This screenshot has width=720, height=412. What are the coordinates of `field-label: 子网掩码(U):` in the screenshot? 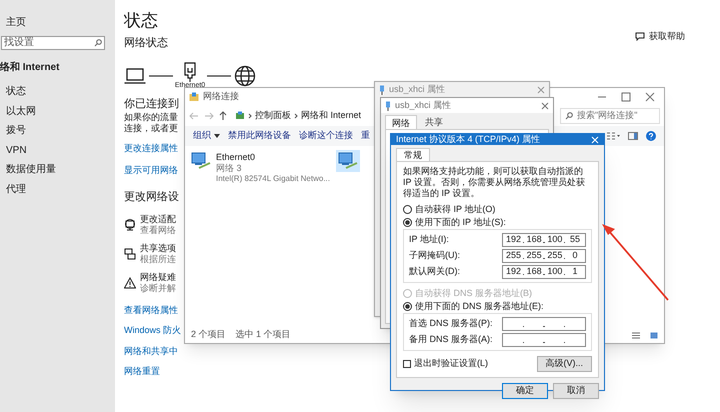 It's located at (434, 255).